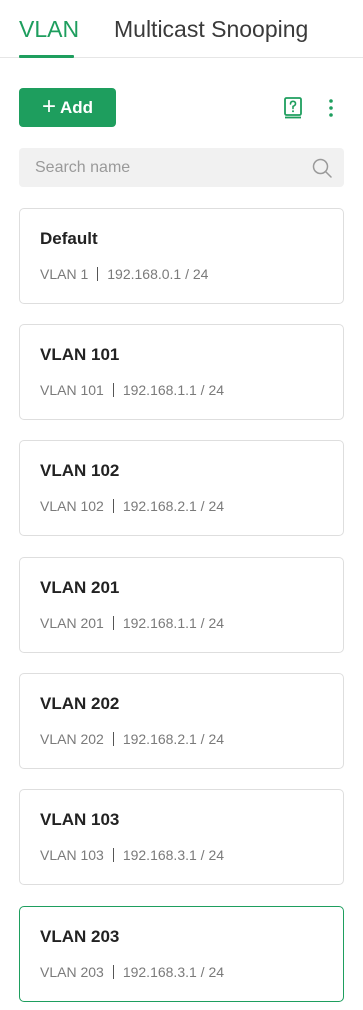 Image resolution: width=363 pixels, height=1010 pixels. I want to click on vlan-card: VLAN 102 VLAN 102 192.168.2.1 / 24, so click(181, 488).